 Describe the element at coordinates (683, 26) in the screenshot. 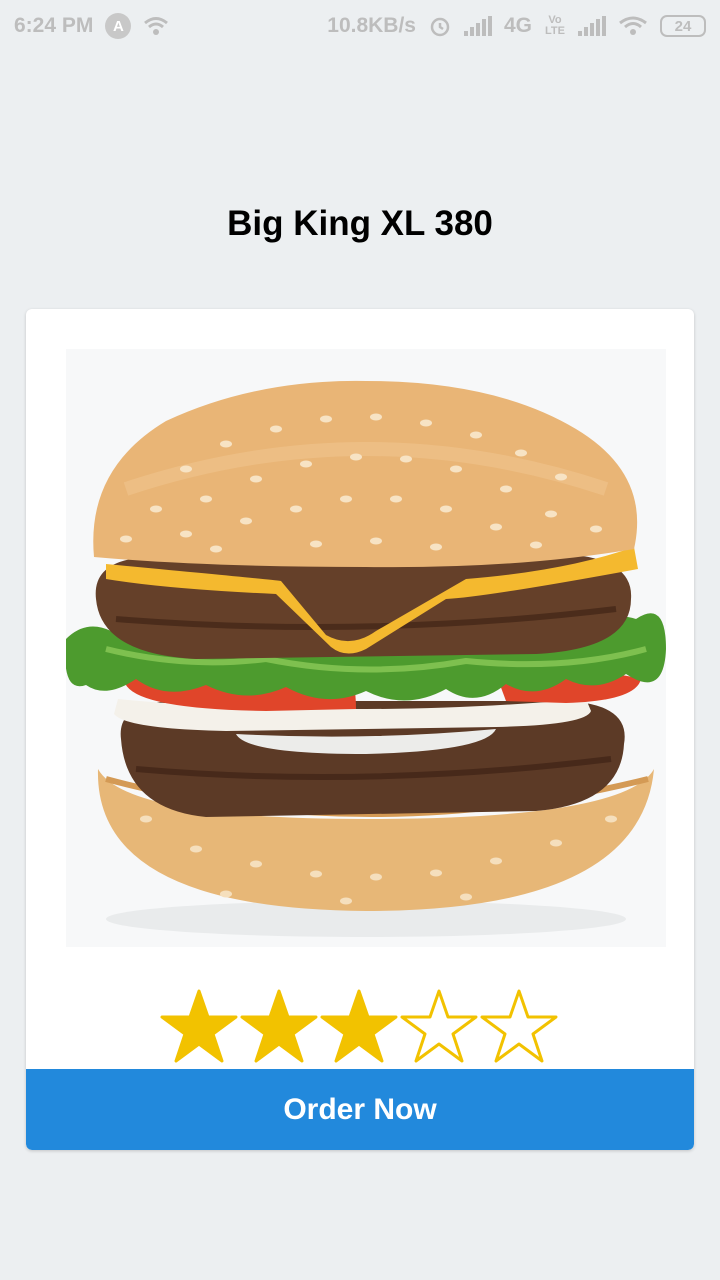

I see `battery-icon: 24` at that location.